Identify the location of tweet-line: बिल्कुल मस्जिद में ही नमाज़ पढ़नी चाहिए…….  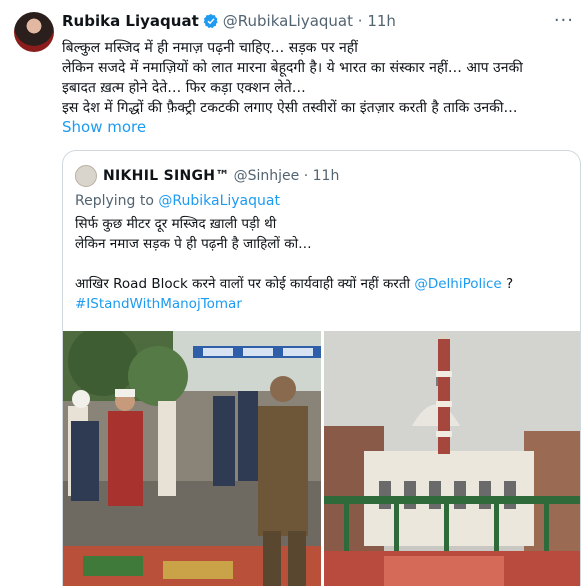
(210, 48).